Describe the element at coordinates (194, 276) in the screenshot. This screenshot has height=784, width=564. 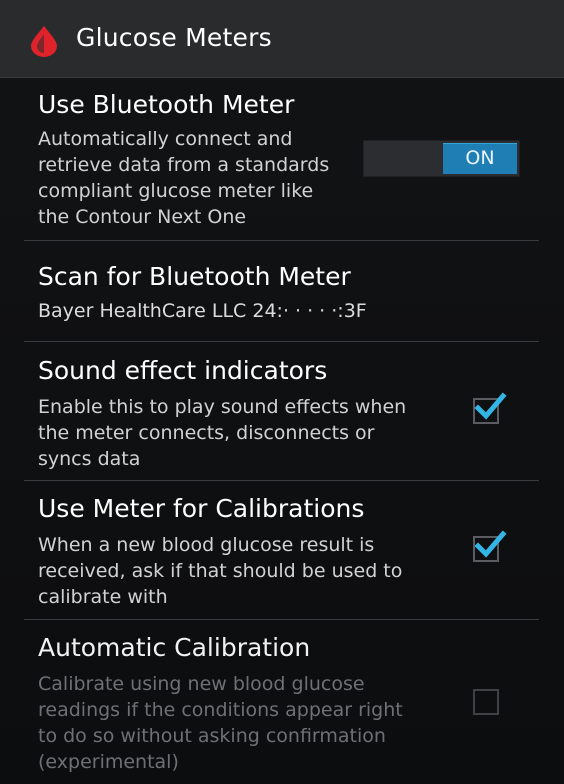
I see `setting-title: Scan for Bluetooth Meter` at that location.